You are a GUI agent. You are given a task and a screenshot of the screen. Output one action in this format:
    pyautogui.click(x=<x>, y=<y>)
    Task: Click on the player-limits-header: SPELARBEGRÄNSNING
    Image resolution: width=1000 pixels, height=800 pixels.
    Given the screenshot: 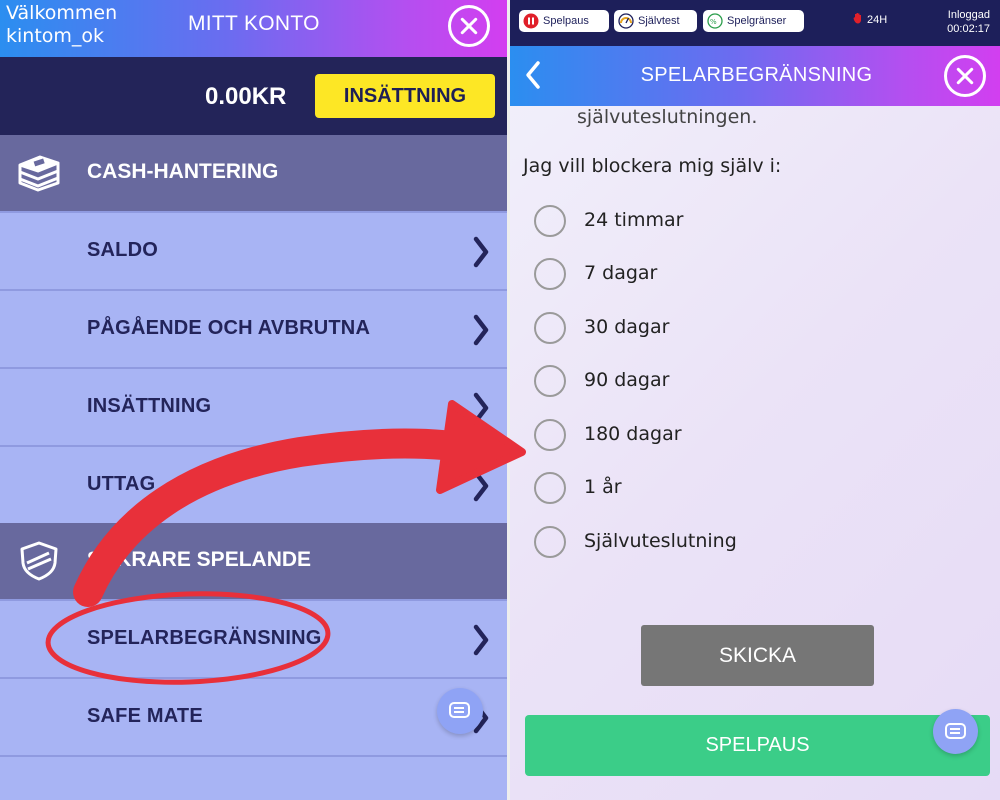 What is the action you would take?
    pyautogui.click(x=755, y=76)
    